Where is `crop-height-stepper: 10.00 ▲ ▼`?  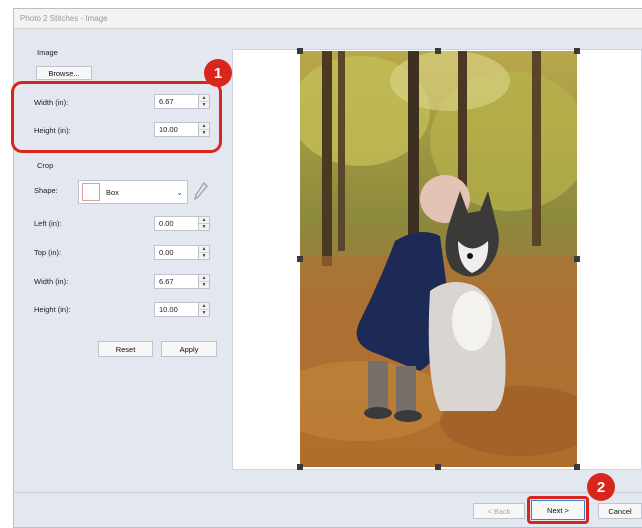
crop-height-stepper: 10.00 ▲ ▼ is located at coordinates (182, 309).